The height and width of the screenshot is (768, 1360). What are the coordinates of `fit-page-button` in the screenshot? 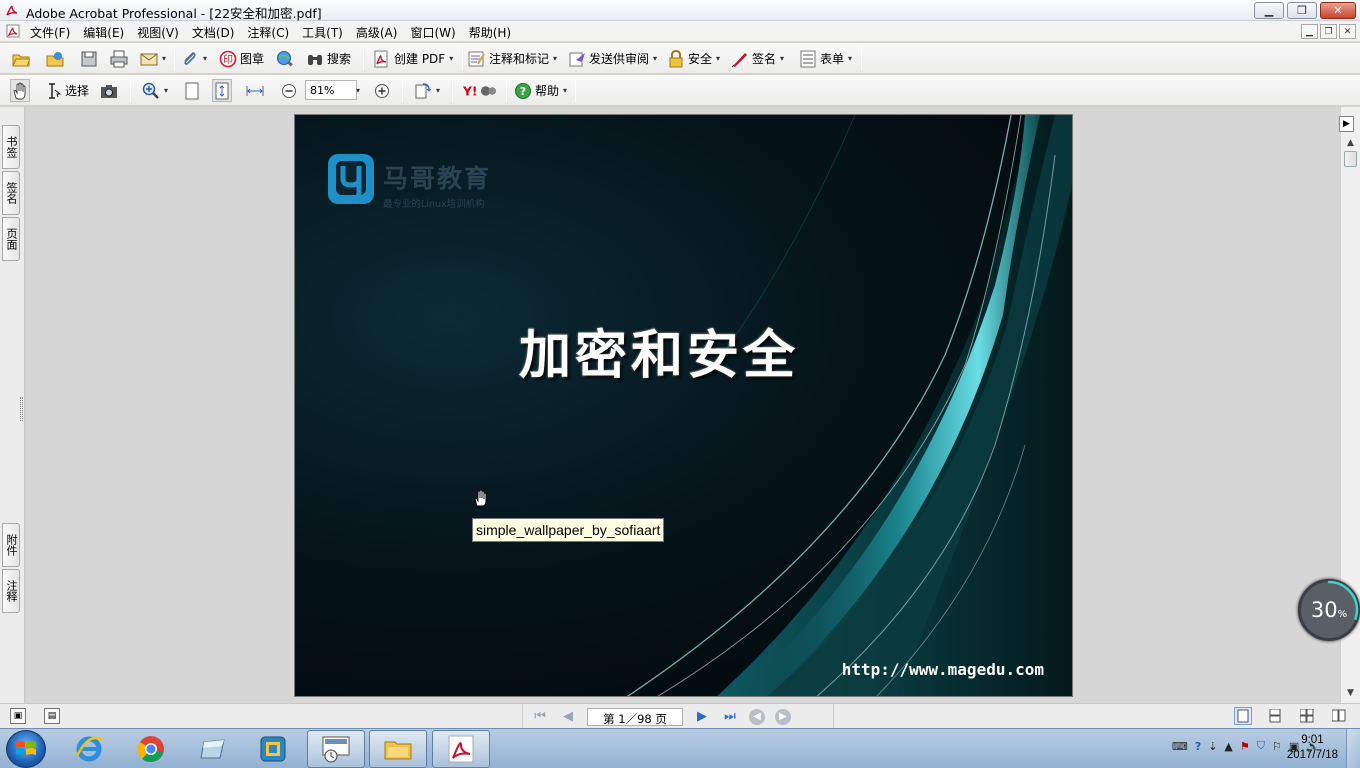 It's located at (222, 90).